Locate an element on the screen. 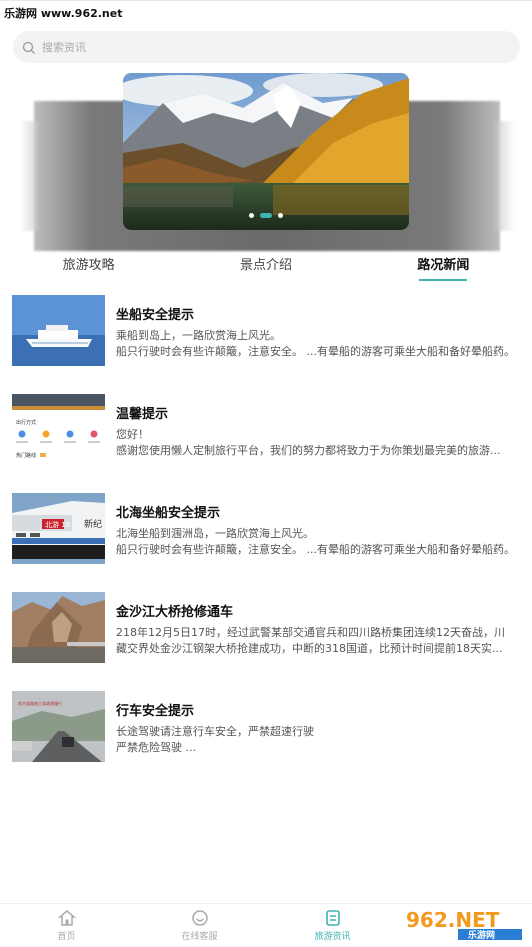  banner-carousel is located at coordinates (266, 151).